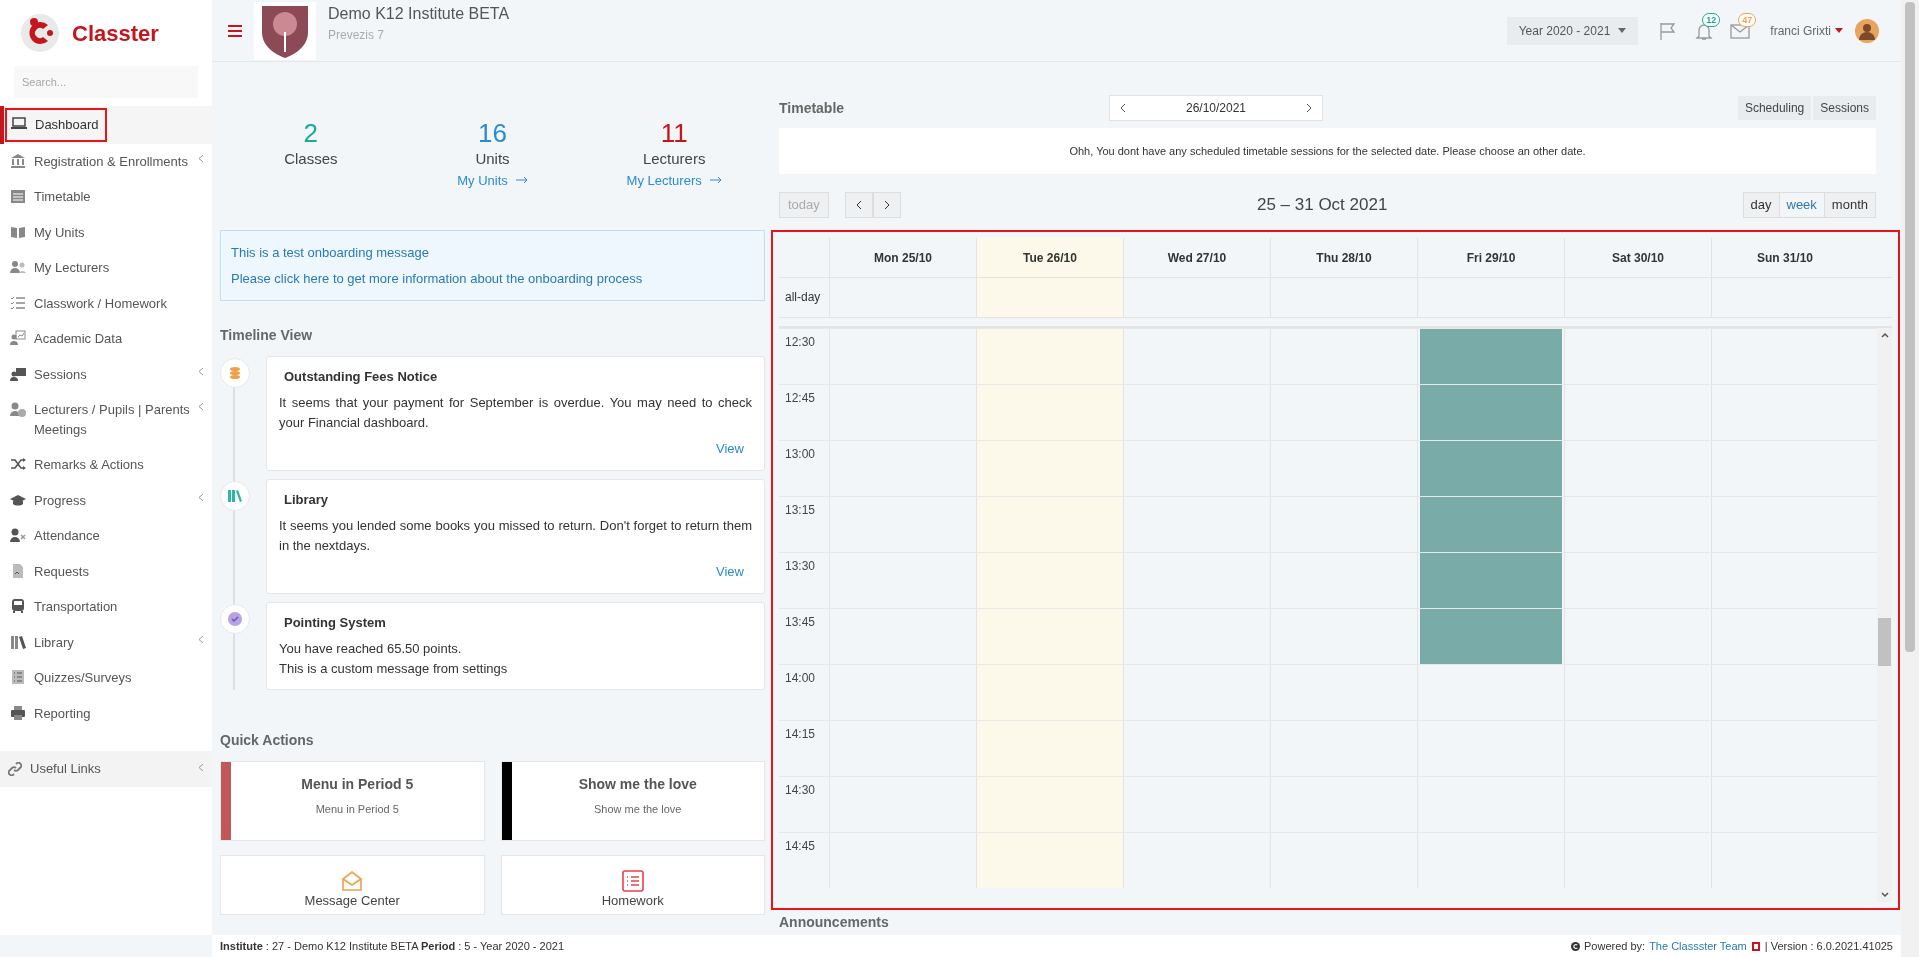 Image resolution: width=1919 pixels, height=957 pixels. What do you see at coordinates (515, 535) in the screenshot?
I see `card-text: It seems you lended some books you missed to return. Don't forget to return them in the nextdays.` at bounding box center [515, 535].